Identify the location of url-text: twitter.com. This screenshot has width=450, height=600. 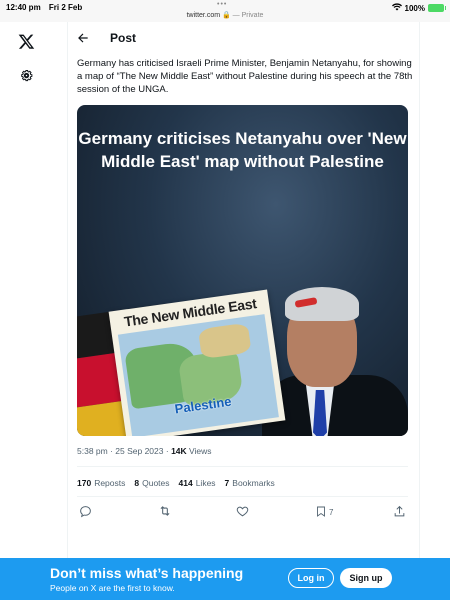
(203, 15).